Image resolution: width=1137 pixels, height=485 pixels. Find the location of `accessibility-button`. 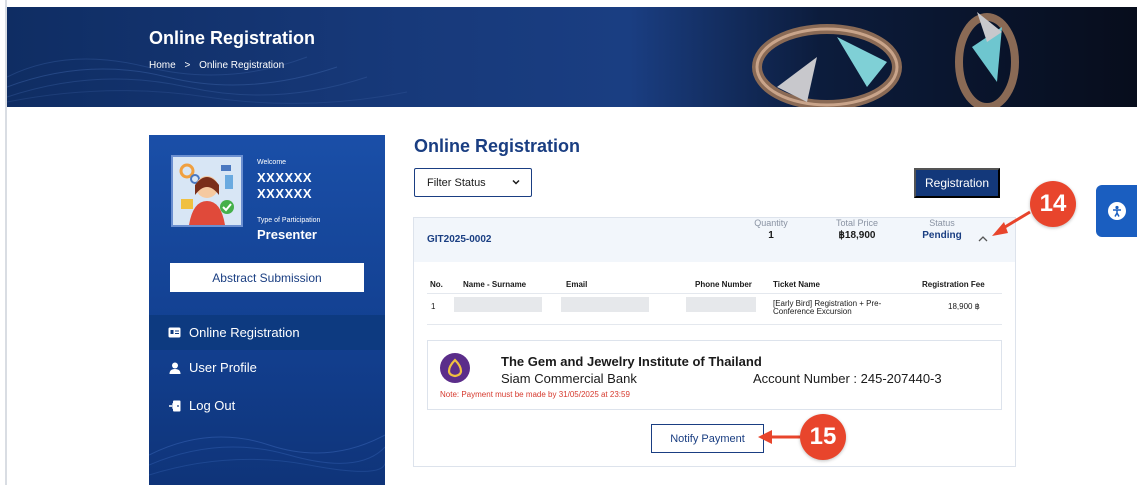

accessibility-button is located at coordinates (1116, 211).